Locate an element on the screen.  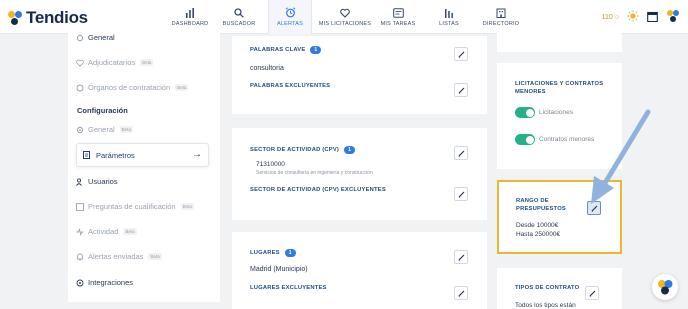
nav-mis-tareas: MIS TAREAS is located at coordinates (398, 17).